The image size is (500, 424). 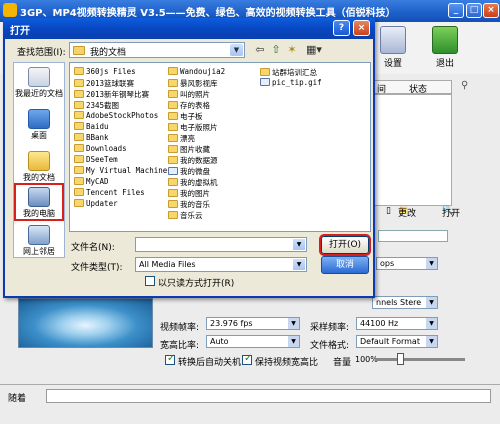 I want to click on aspect-select: Auto ▼, so click(x=253, y=341).